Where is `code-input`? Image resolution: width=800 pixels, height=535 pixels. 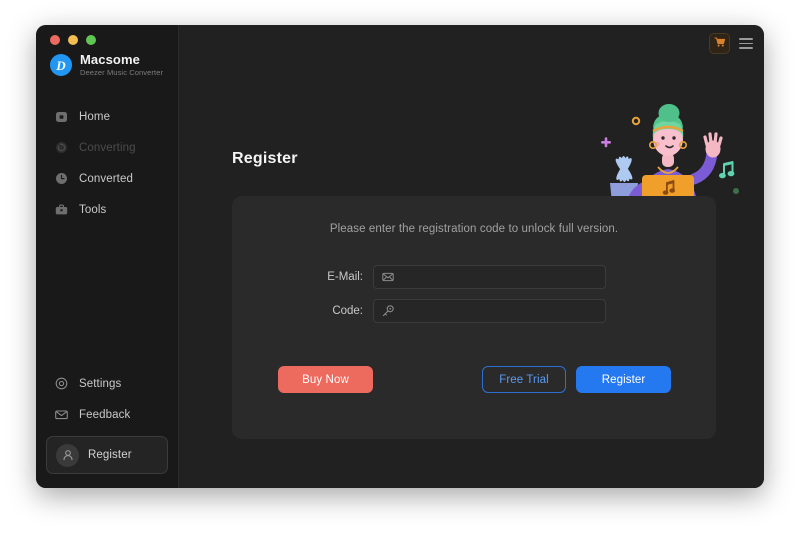 code-input is located at coordinates (502, 311).